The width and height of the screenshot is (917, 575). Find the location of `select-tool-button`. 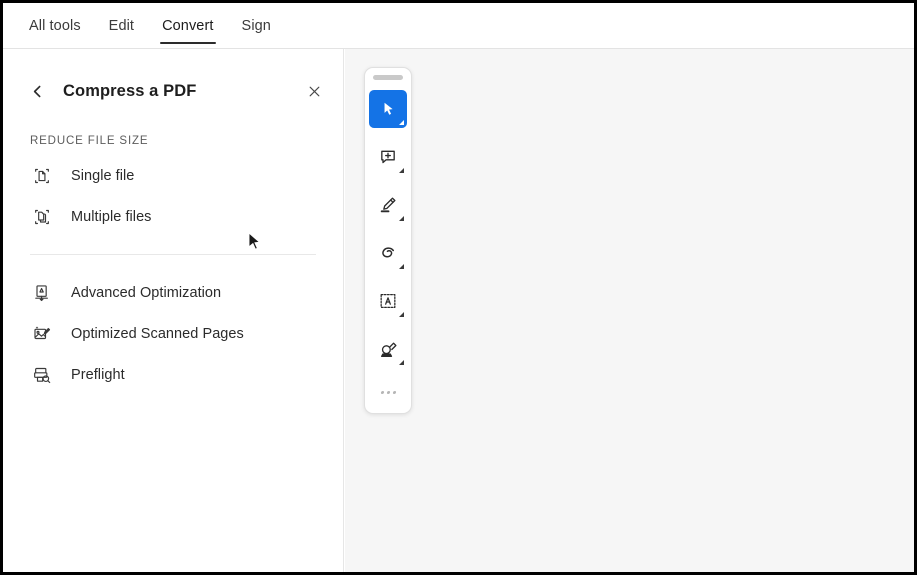

select-tool-button is located at coordinates (388, 109).